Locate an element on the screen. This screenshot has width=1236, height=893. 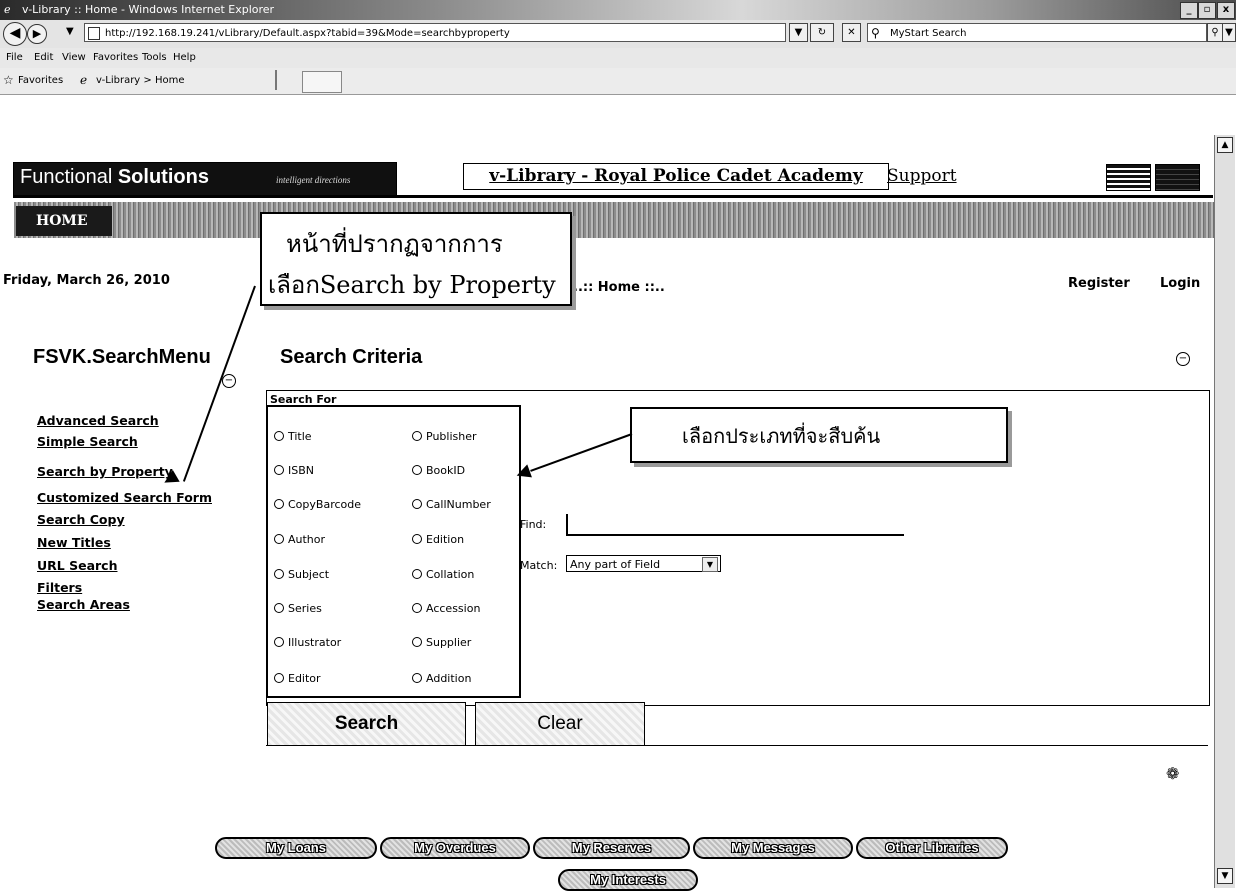
menu-filters: Filters is located at coordinates (59, 587).